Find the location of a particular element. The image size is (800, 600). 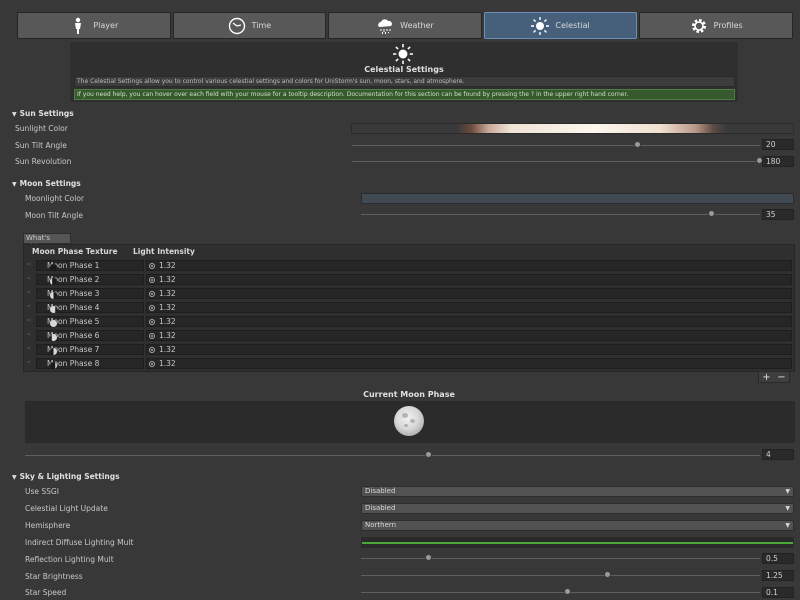

list-item: ═ Moon Phase 1 1.32 is located at coordinates (409, 265).